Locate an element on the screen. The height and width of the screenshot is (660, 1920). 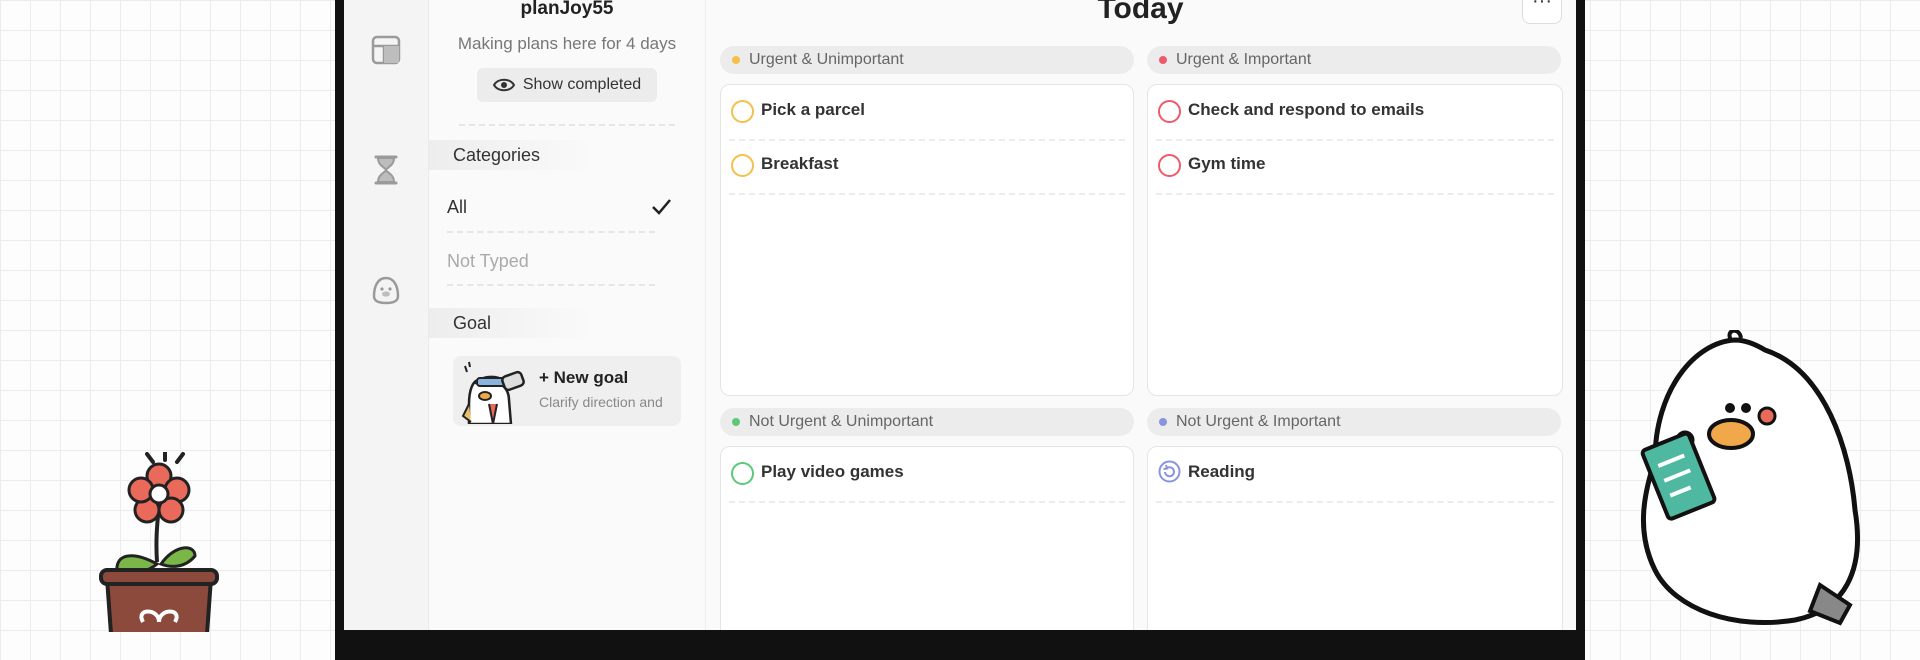
task-item: Breakfast is located at coordinates (927, 167).